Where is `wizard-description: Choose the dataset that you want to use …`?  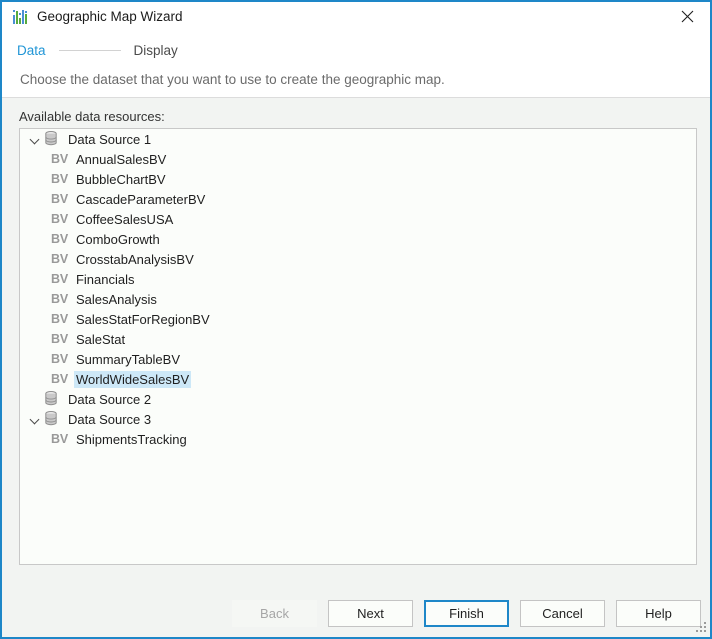
wizard-description: Choose the dataset that you want to use … is located at coordinates (232, 79).